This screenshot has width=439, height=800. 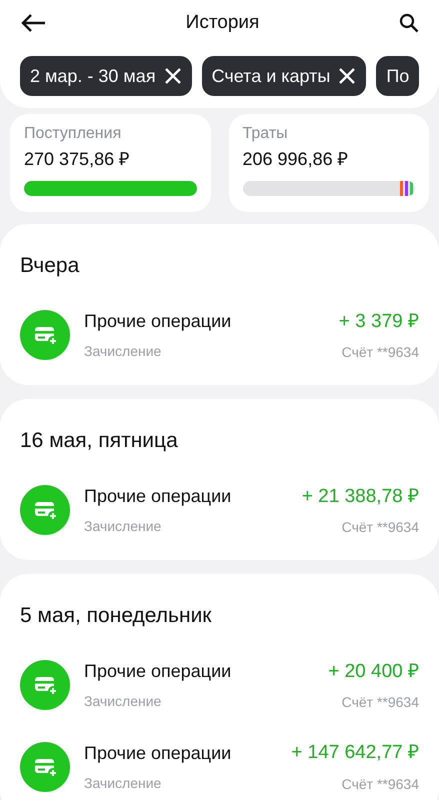 What do you see at coordinates (409, 23) in the screenshot?
I see `search-icon` at bounding box center [409, 23].